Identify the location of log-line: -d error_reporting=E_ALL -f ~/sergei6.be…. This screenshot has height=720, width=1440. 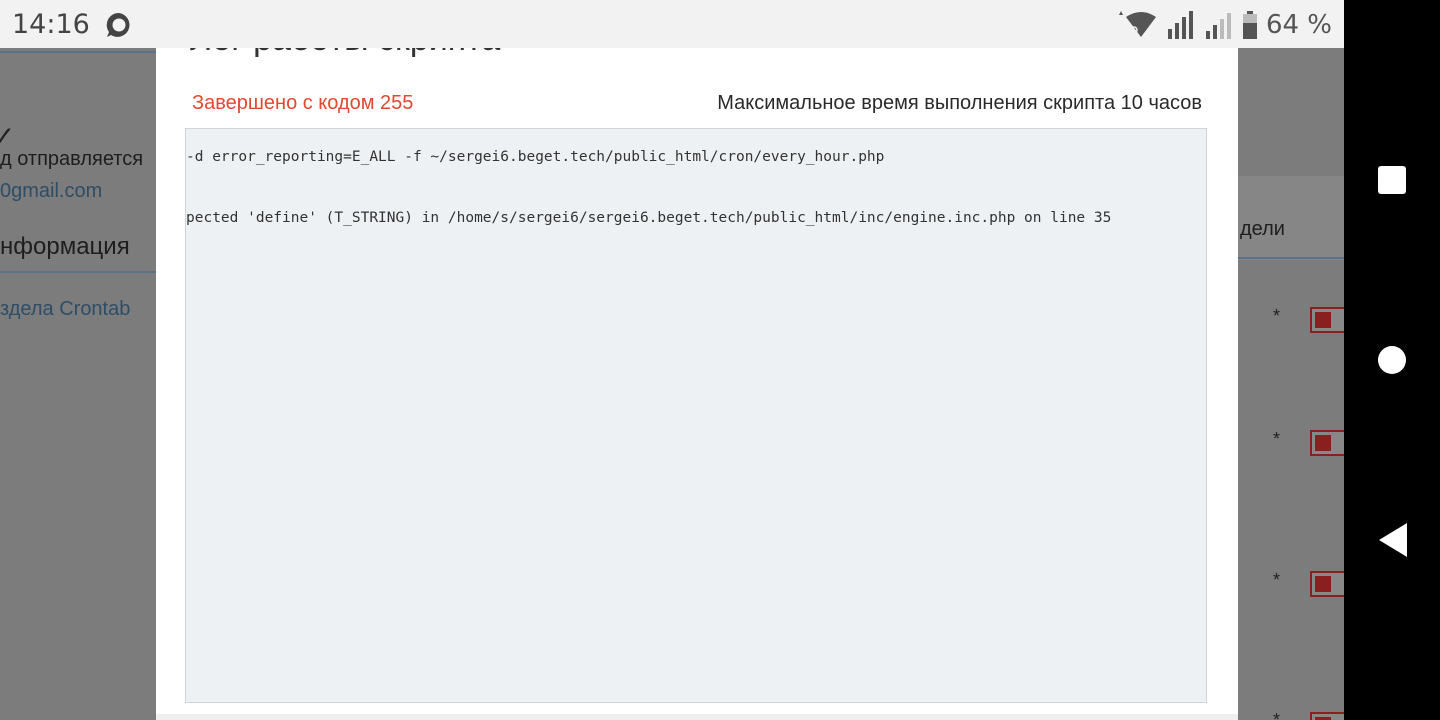
(535, 157).